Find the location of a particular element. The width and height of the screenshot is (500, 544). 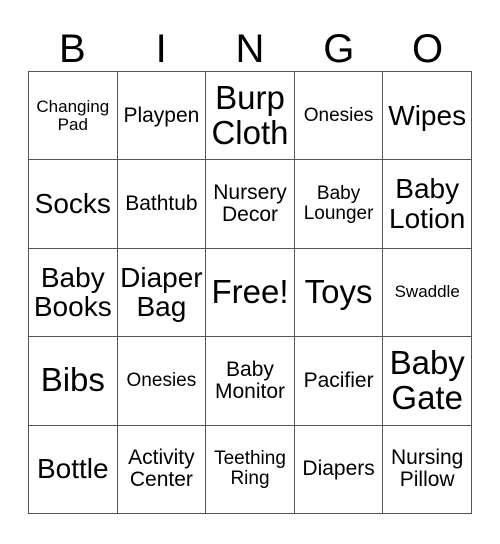

bingo-cell-n2: Nursery Decor is located at coordinates (250, 204).